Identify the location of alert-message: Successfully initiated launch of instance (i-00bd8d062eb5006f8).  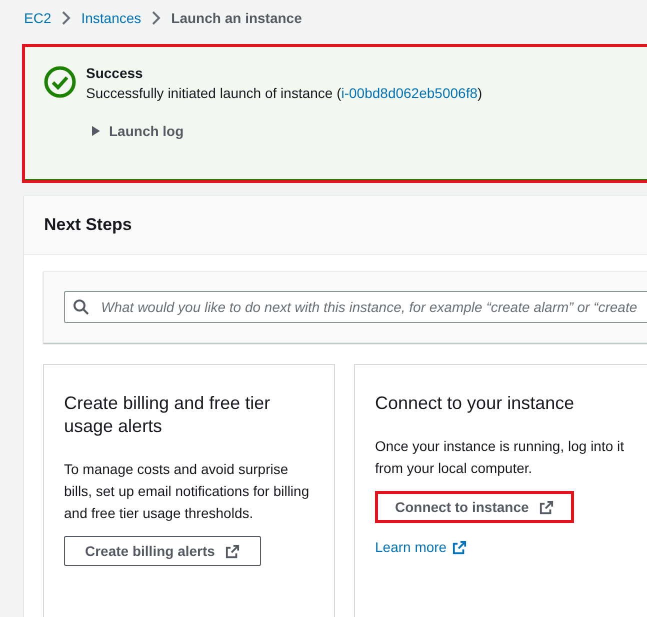
(284, 93).